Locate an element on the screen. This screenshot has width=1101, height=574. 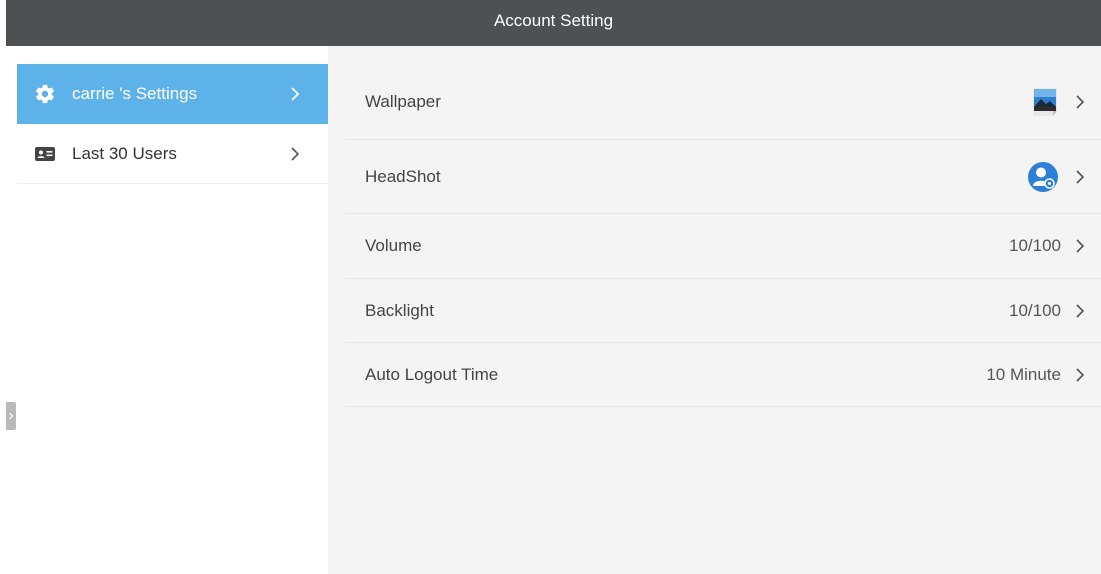
setting-label: Auto Logout Time is located at coordinates (432, 374).